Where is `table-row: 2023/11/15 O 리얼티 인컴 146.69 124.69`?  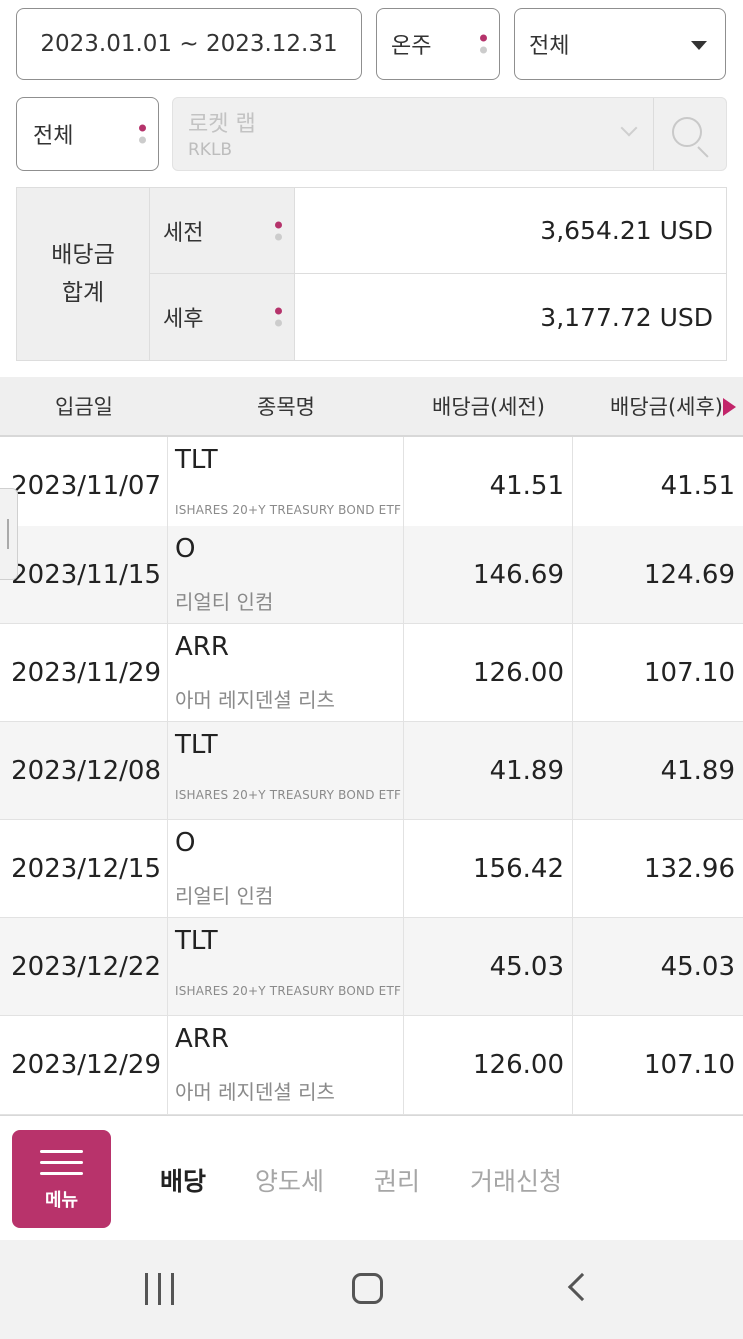
table-row: 2023/11/15 O 리얼티 인컴 146.69 124.69 is located at coordinates (371, 575).